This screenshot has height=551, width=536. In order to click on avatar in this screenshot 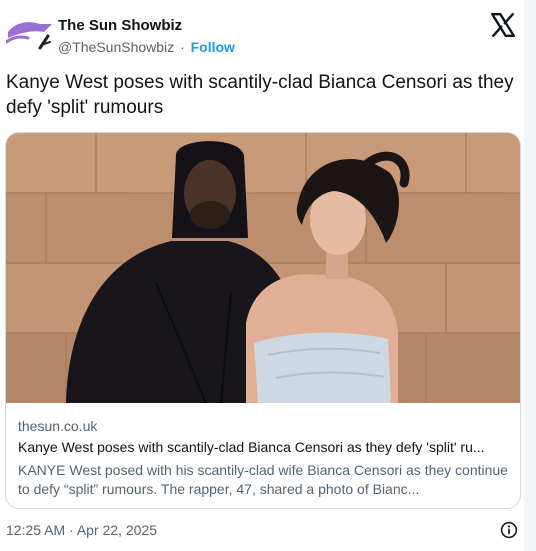, I will do `click(30, 35)`.